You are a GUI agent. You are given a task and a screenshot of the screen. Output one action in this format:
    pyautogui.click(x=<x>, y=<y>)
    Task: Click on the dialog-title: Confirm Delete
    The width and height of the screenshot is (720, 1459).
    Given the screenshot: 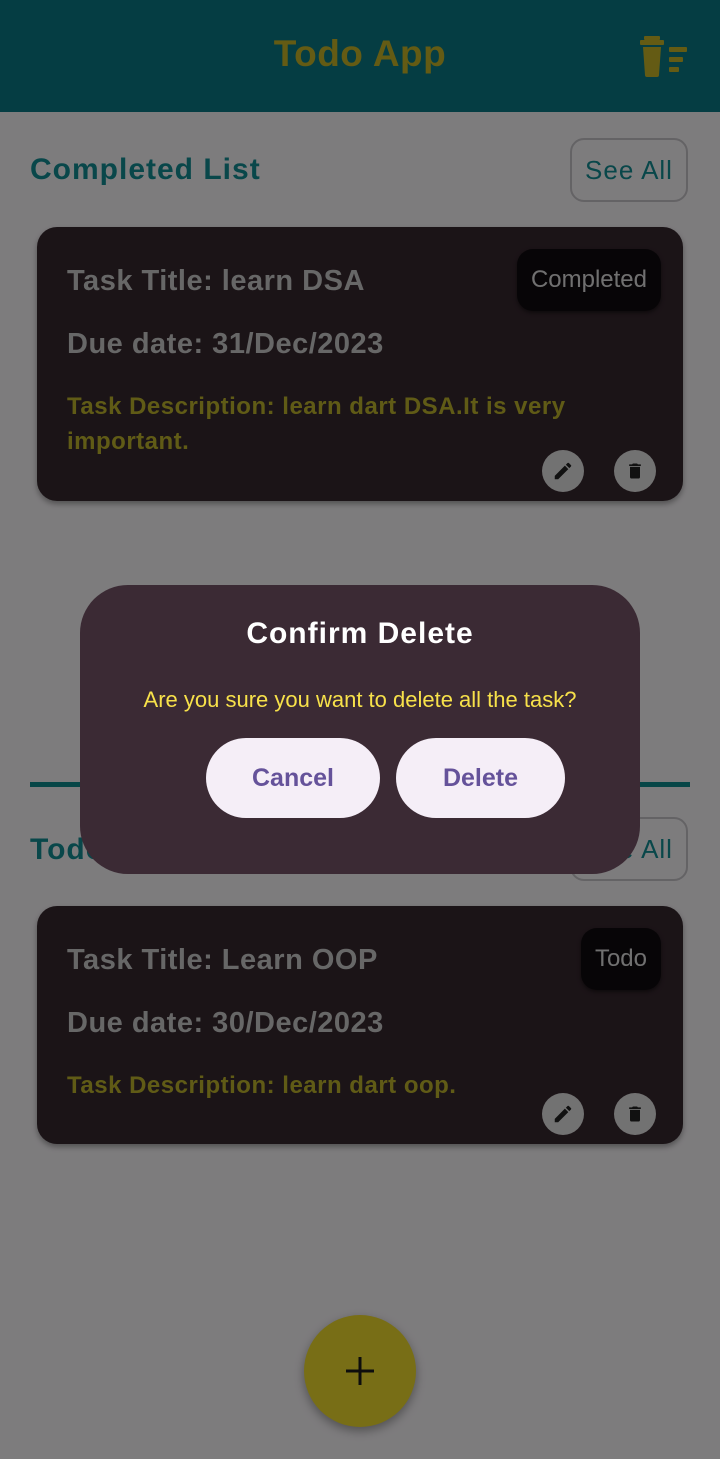 What is the action you would take?
    pyautogui.click(x=360, y=633)
    